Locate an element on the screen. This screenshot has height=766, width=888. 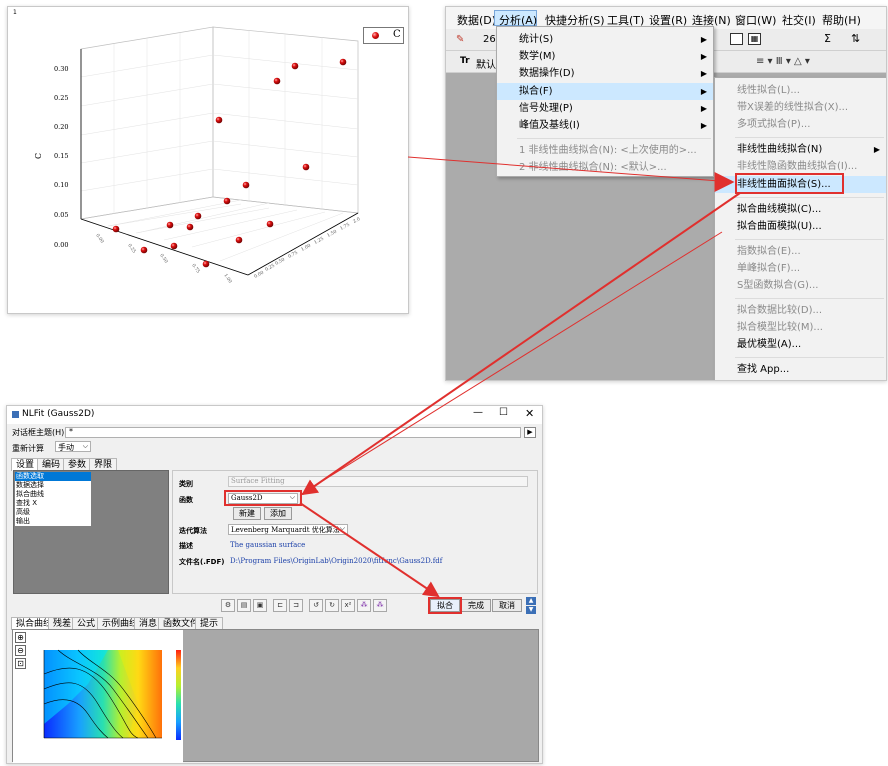
collapse-down-icon: ▼ is located at coordinates (531, 610).